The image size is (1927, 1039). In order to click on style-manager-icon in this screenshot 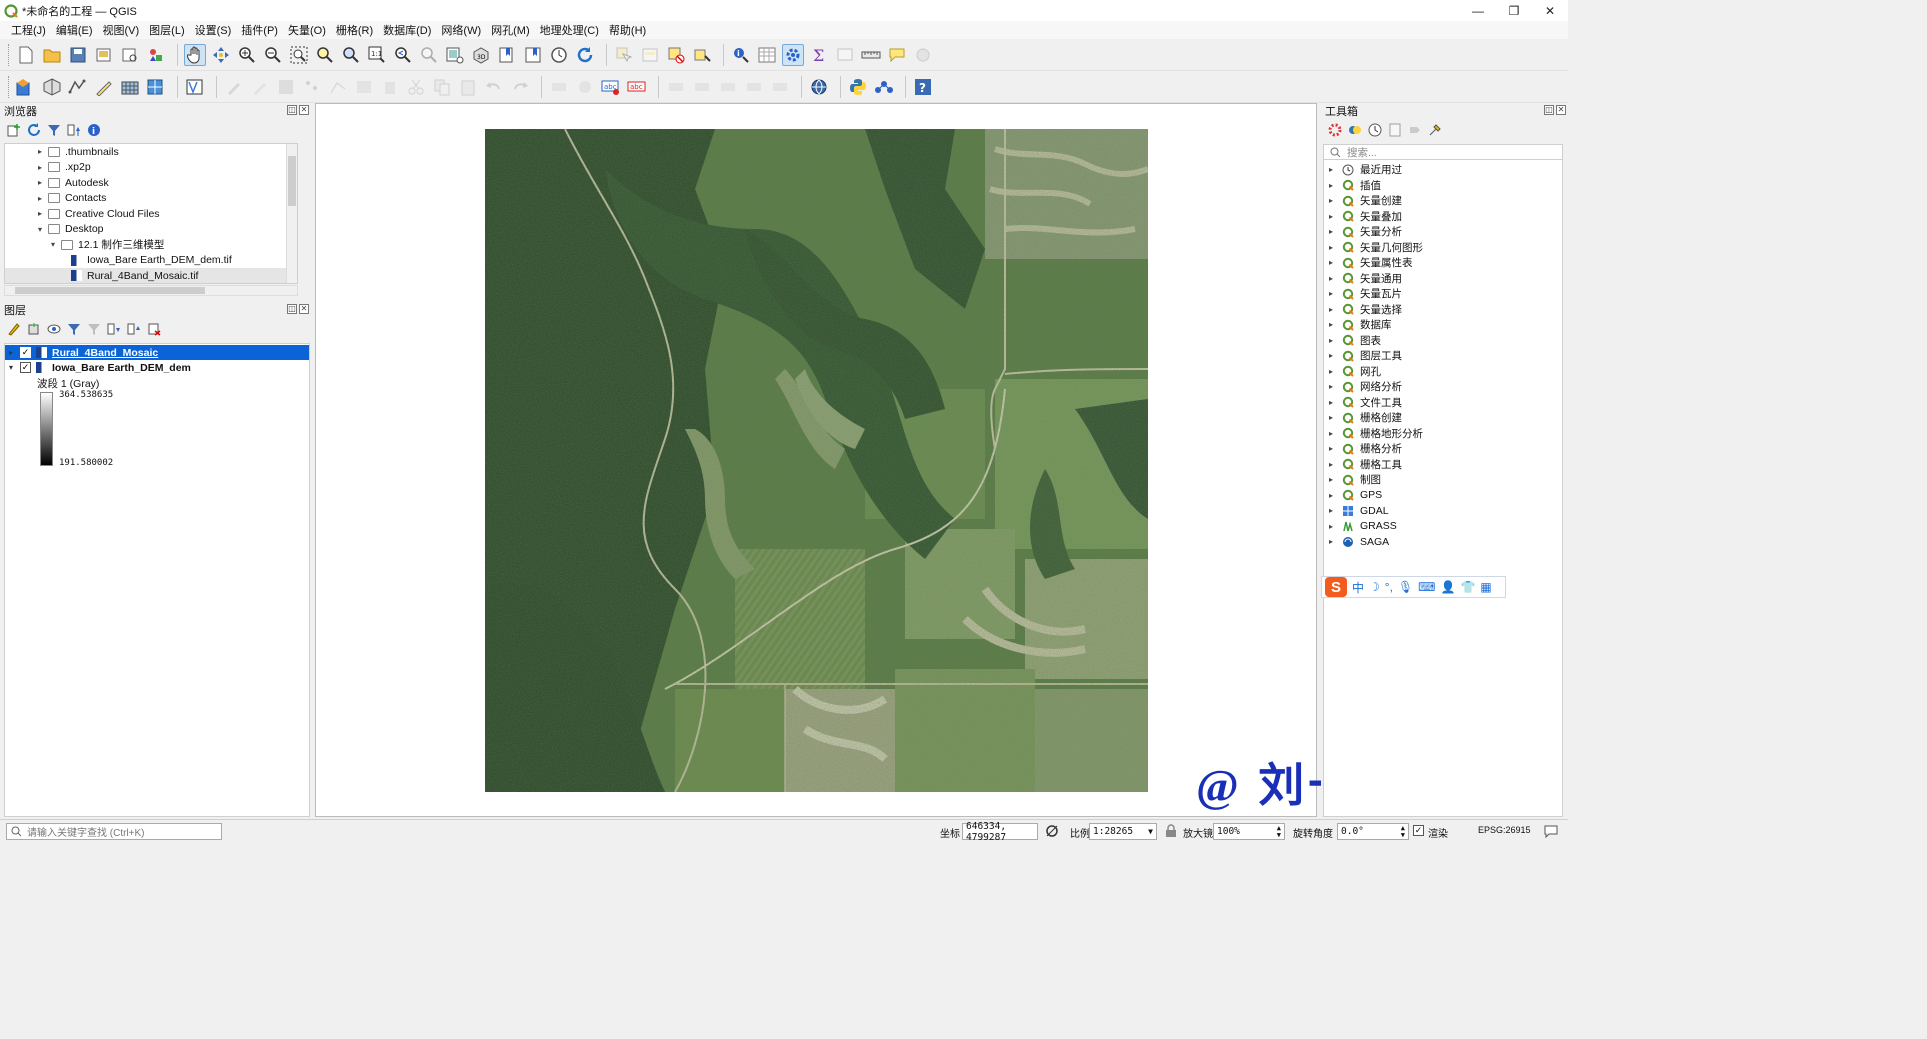, I will do `click(156, 55)`.